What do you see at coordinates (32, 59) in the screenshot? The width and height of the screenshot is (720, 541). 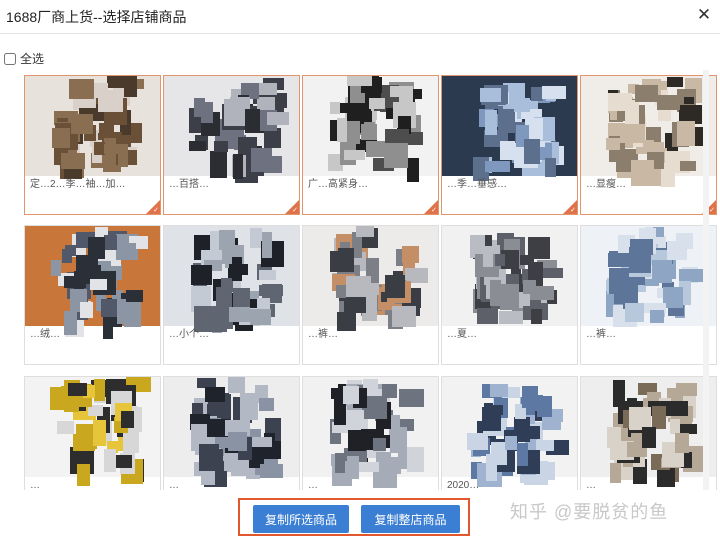 I see `select-all-label: 全选` at bounding box center [32, 59].